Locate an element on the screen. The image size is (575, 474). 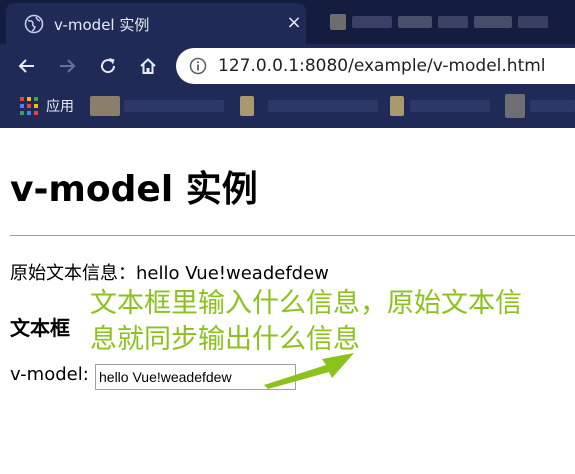
address-bar: 127.0.0.1:8080/example/v-model.html is located at coordinates (375, 66).